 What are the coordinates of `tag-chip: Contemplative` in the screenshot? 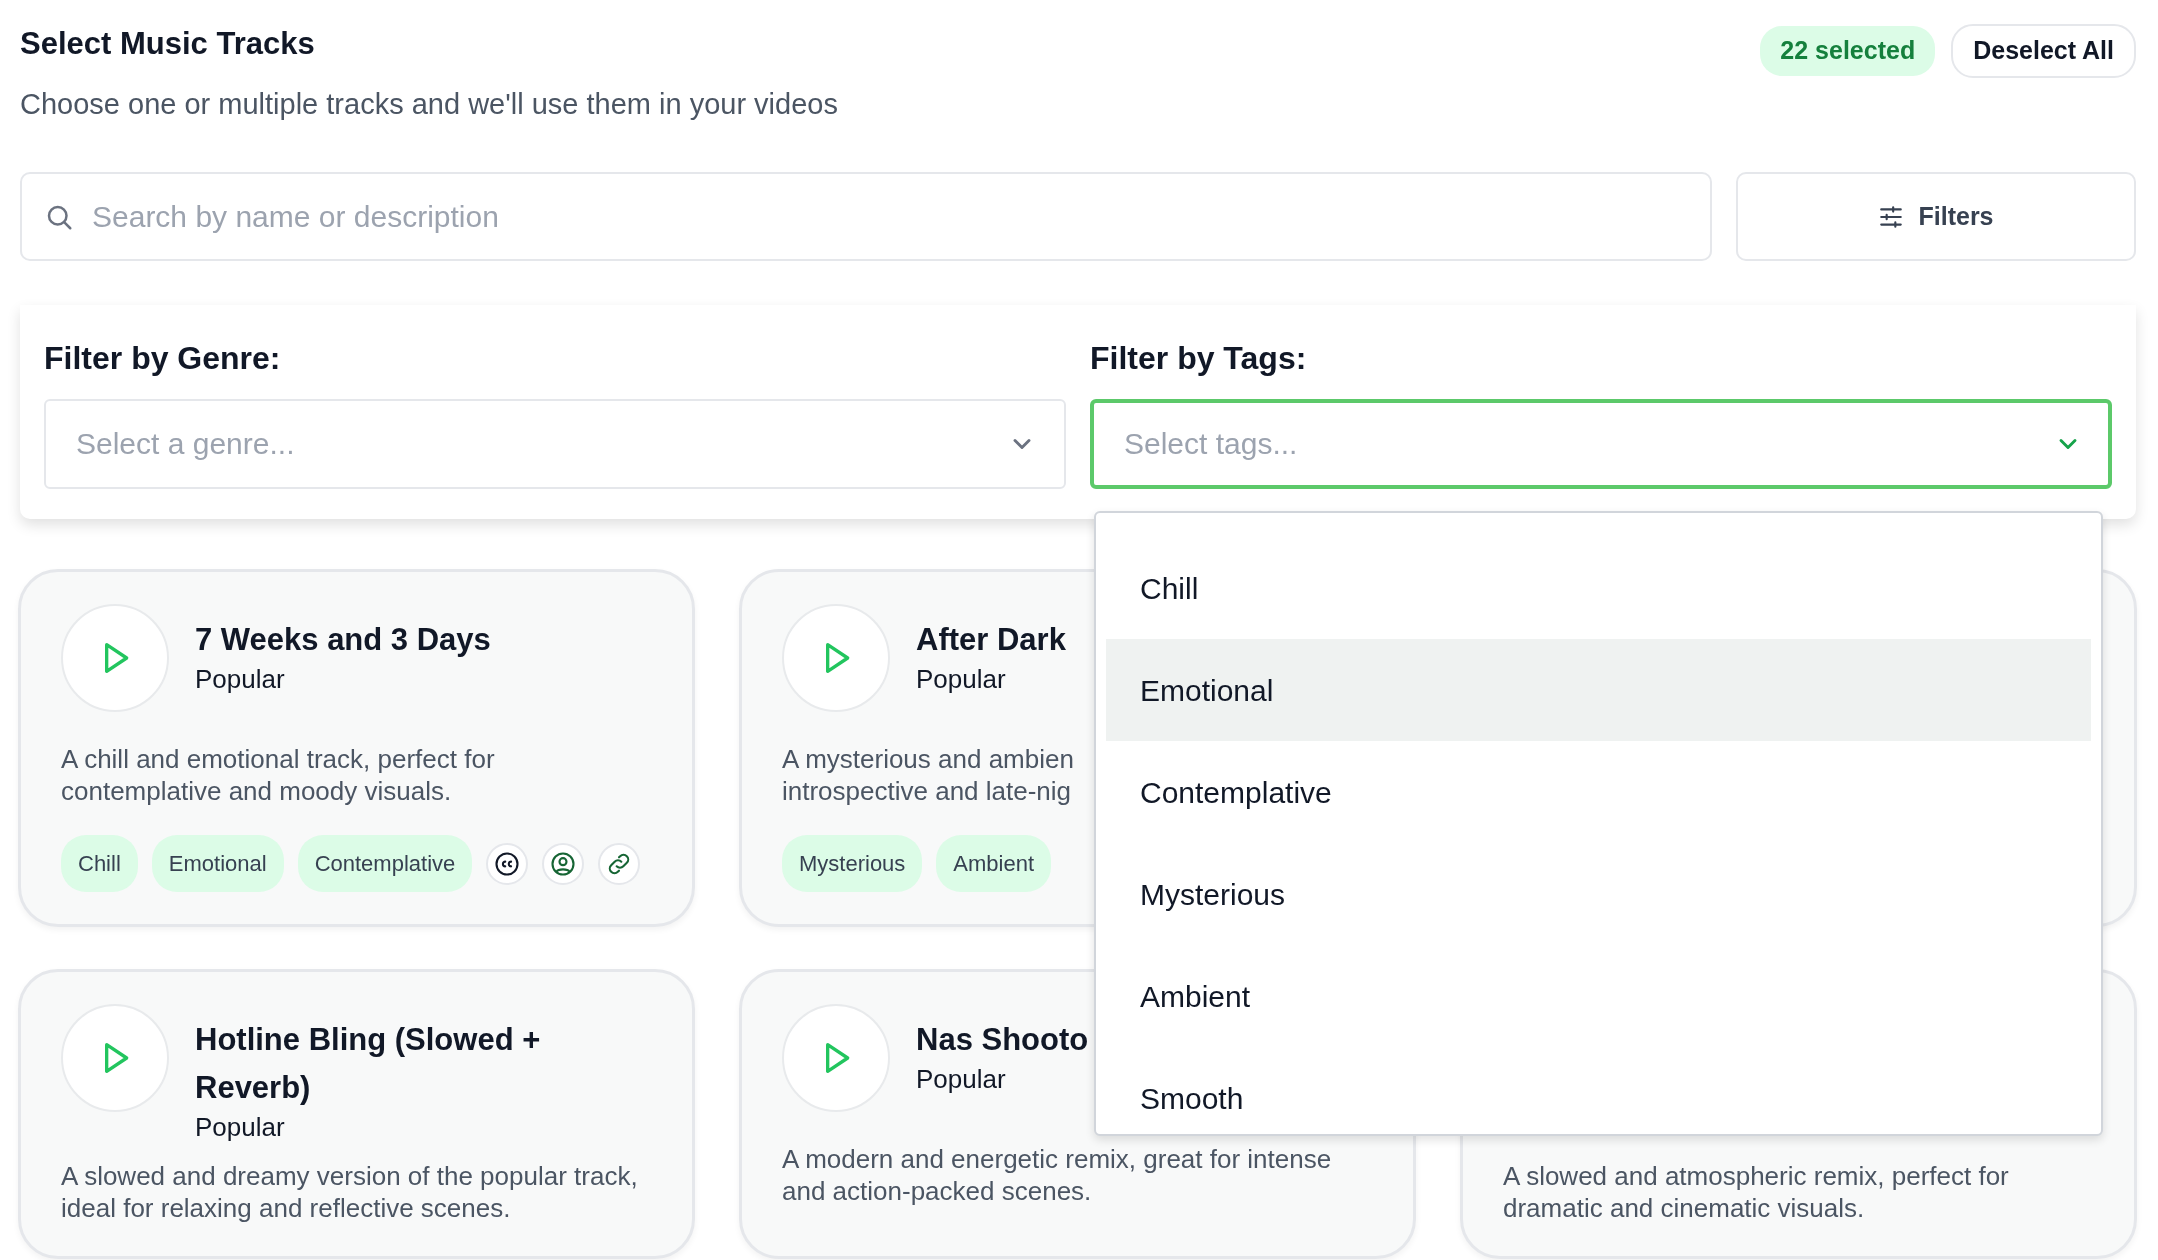 It's located at (385, 863).